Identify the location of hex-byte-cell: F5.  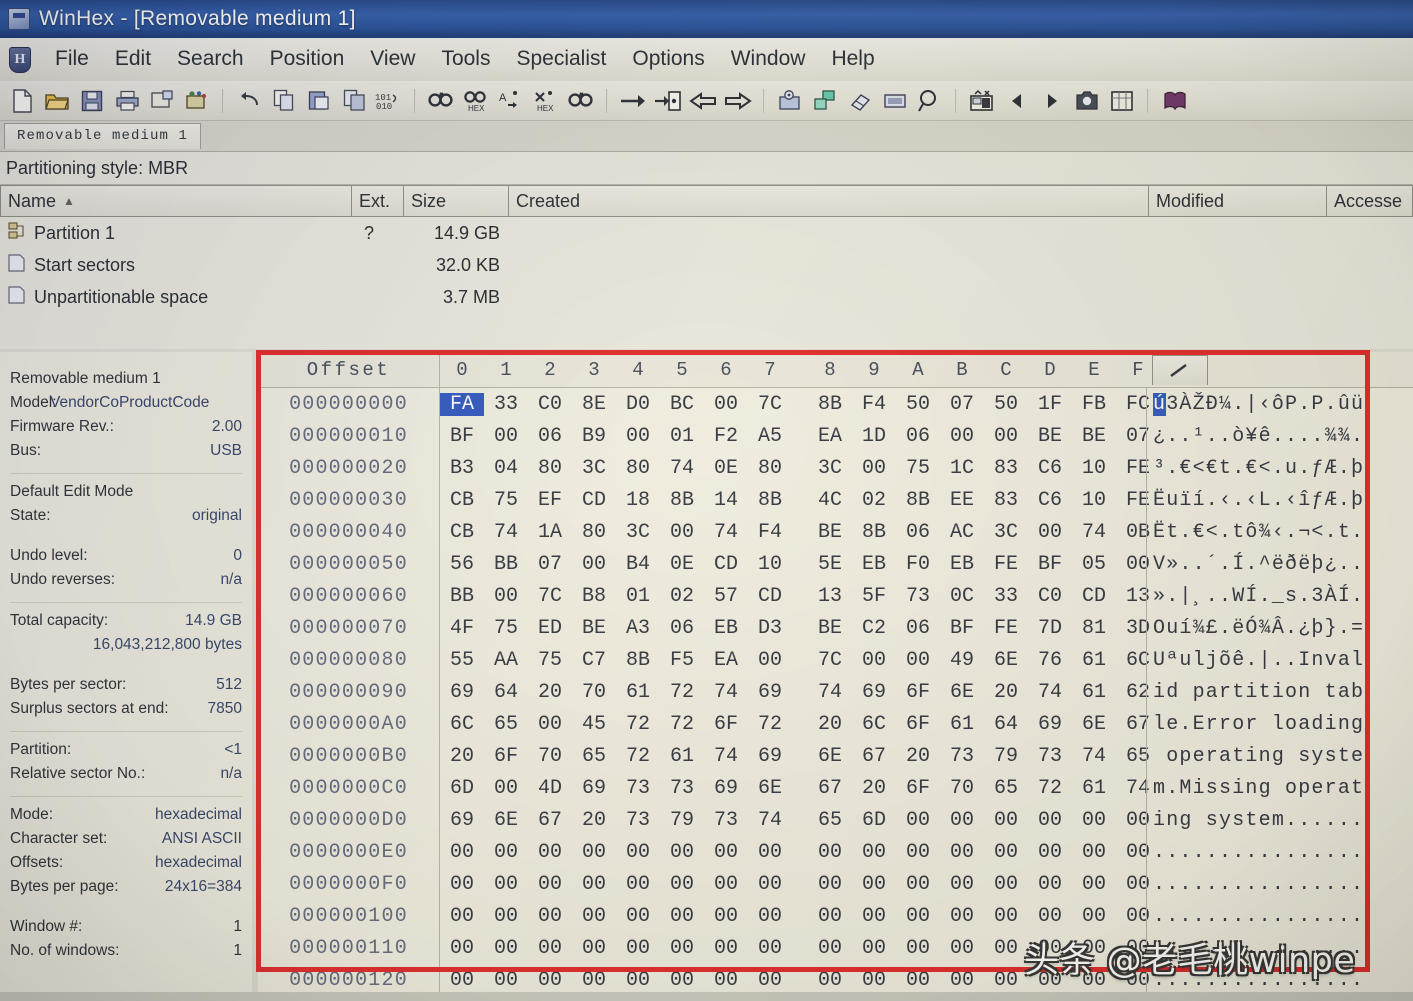
(682, 660).